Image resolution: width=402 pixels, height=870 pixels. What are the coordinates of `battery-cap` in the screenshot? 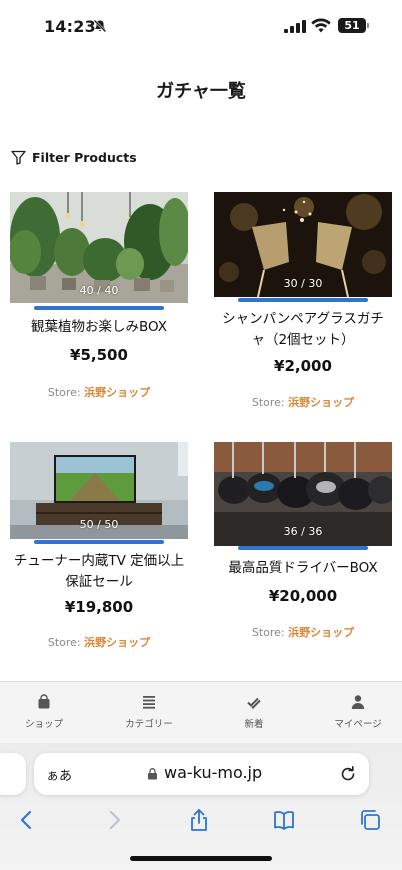 It's located at (368, 25).